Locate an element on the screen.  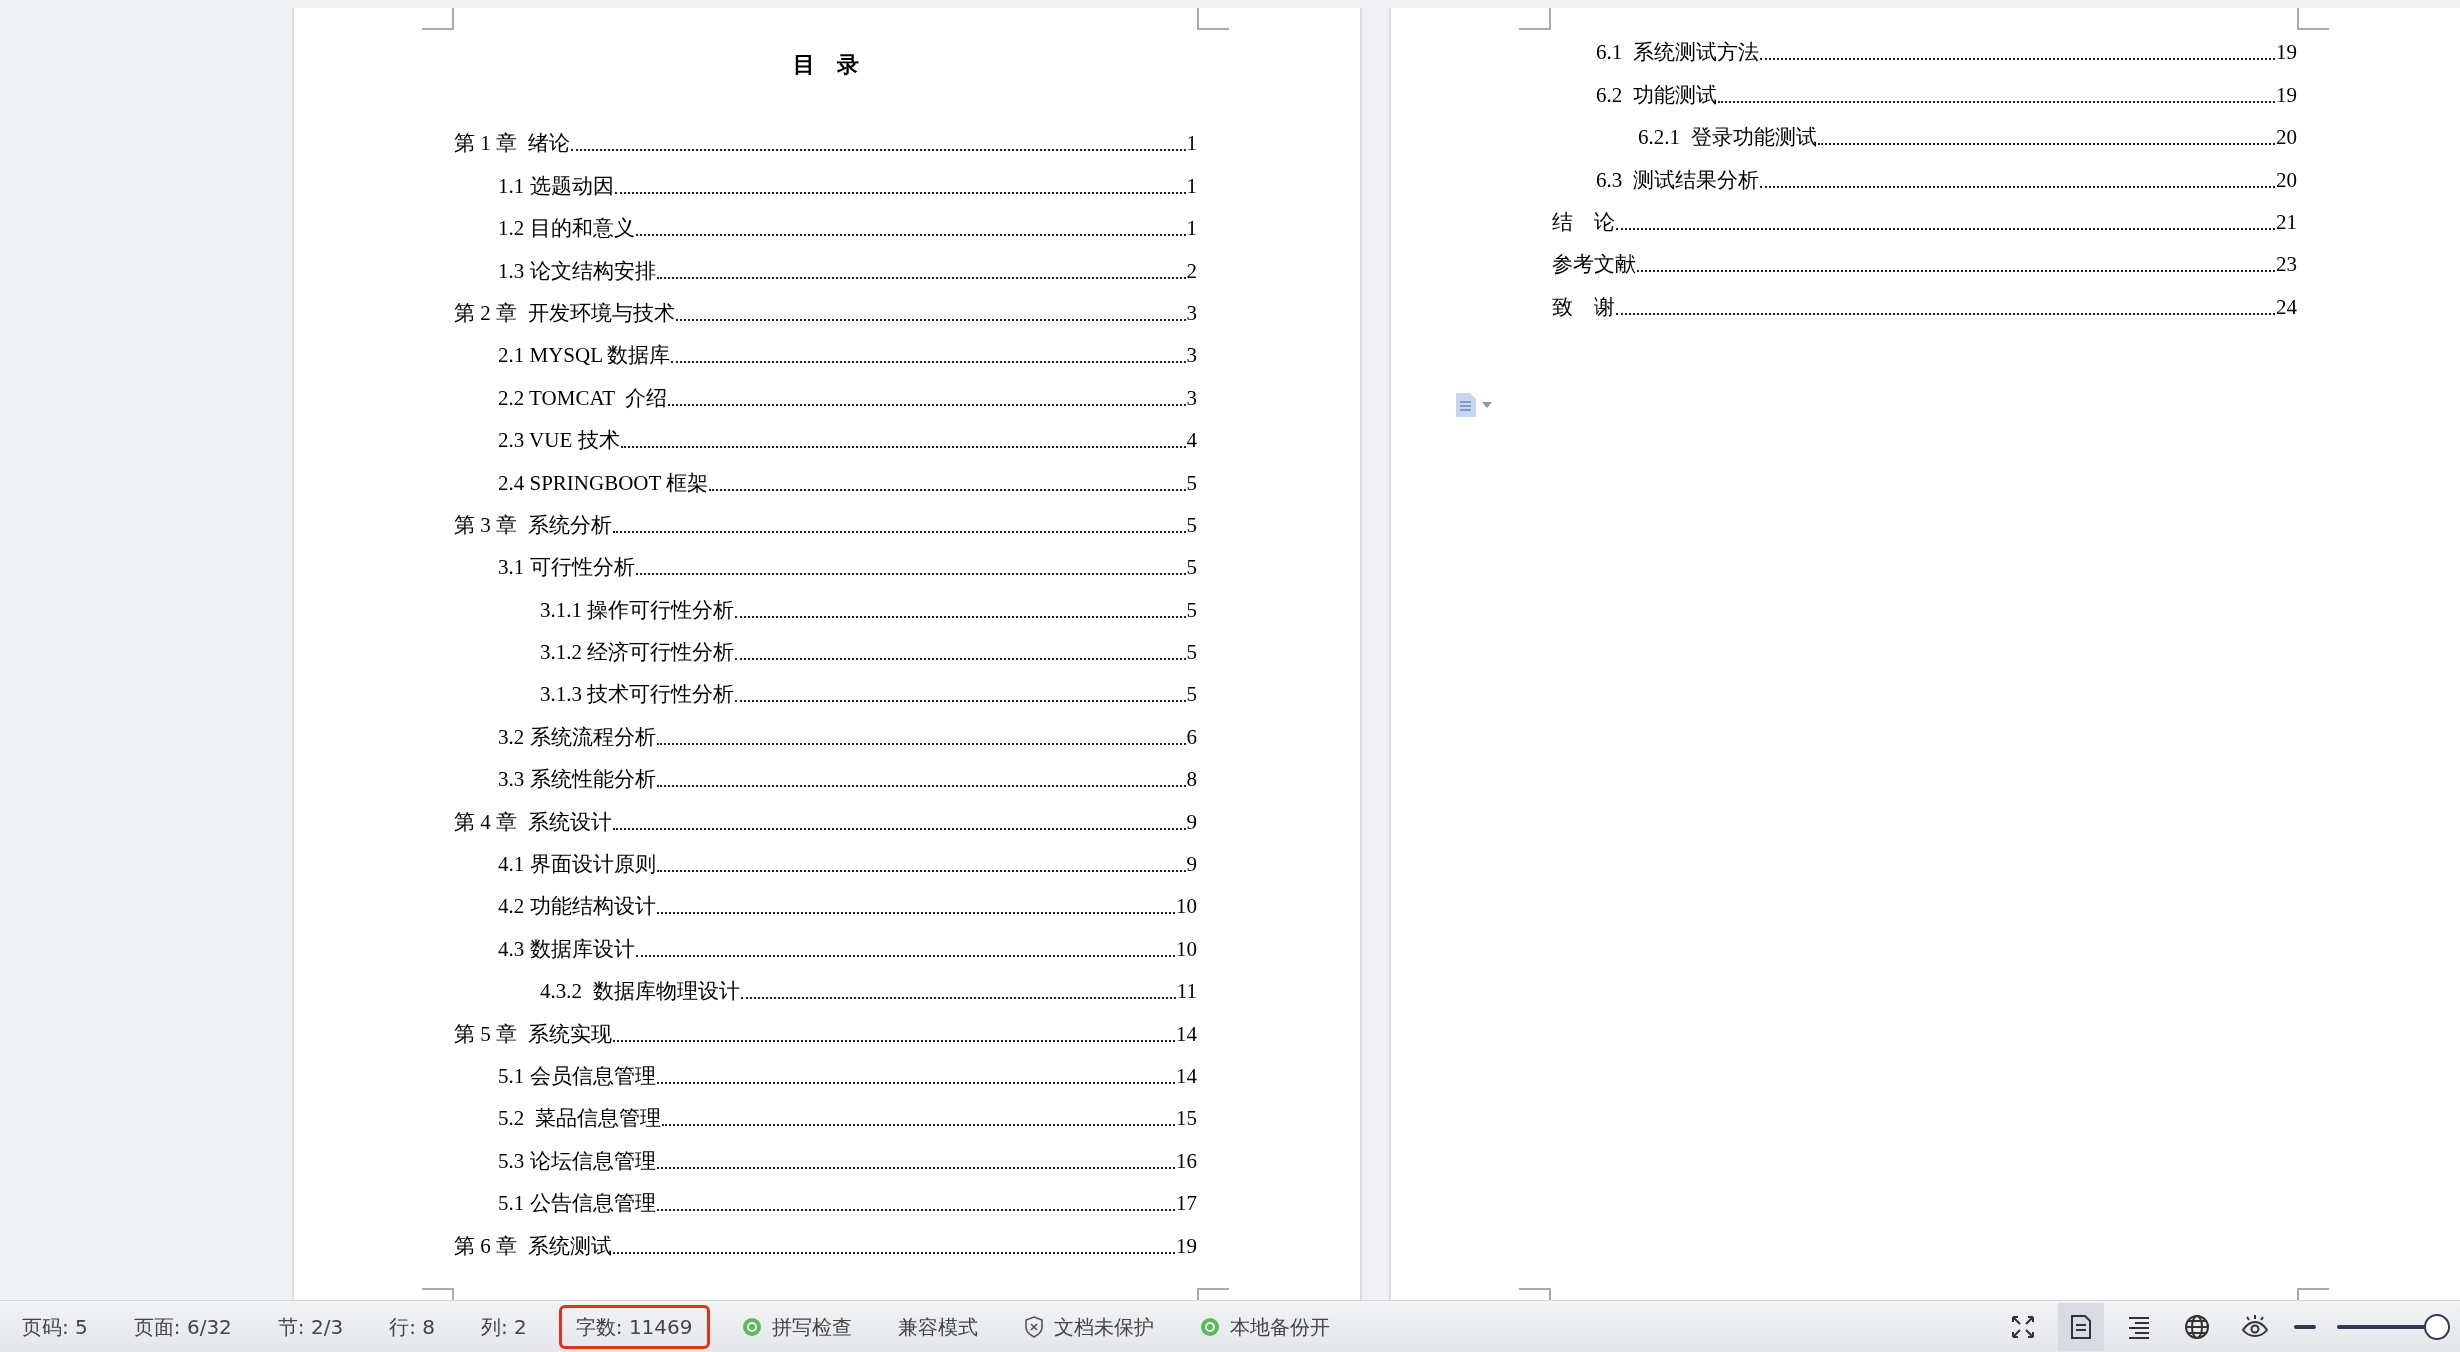
status-item: 字数: 11469 is located at coordinates (634, 1326).